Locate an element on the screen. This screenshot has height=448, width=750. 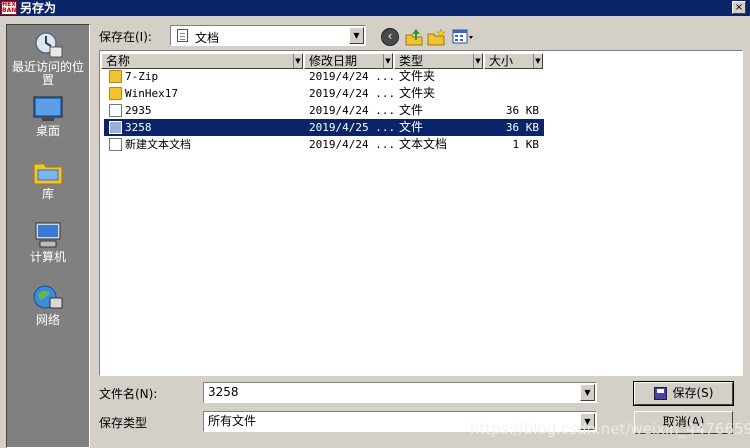
save-in-dropdown: 文档 ▼ is located at coordinates (268, 35).